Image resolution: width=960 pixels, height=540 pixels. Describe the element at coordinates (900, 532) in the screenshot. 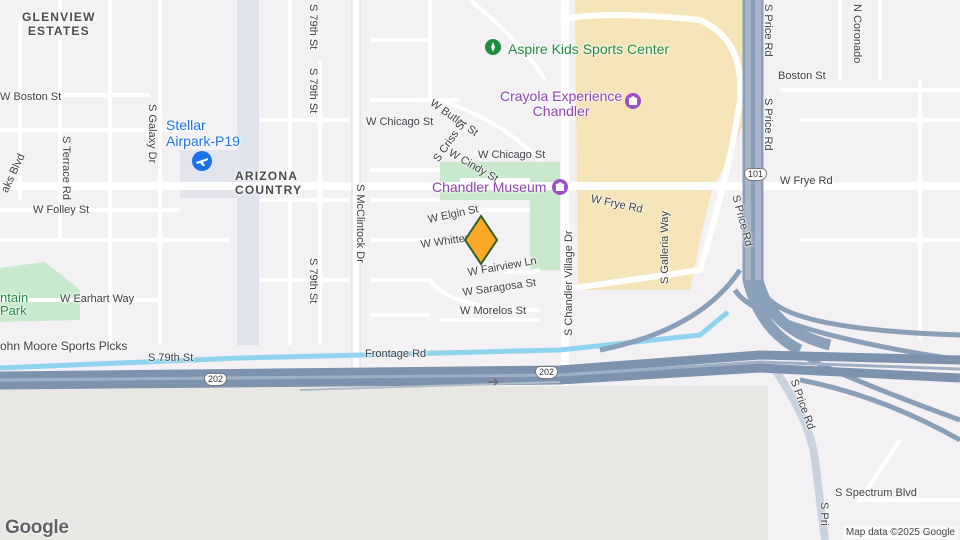

I see `map-attribution: Map data ©2025 Google` at that location.